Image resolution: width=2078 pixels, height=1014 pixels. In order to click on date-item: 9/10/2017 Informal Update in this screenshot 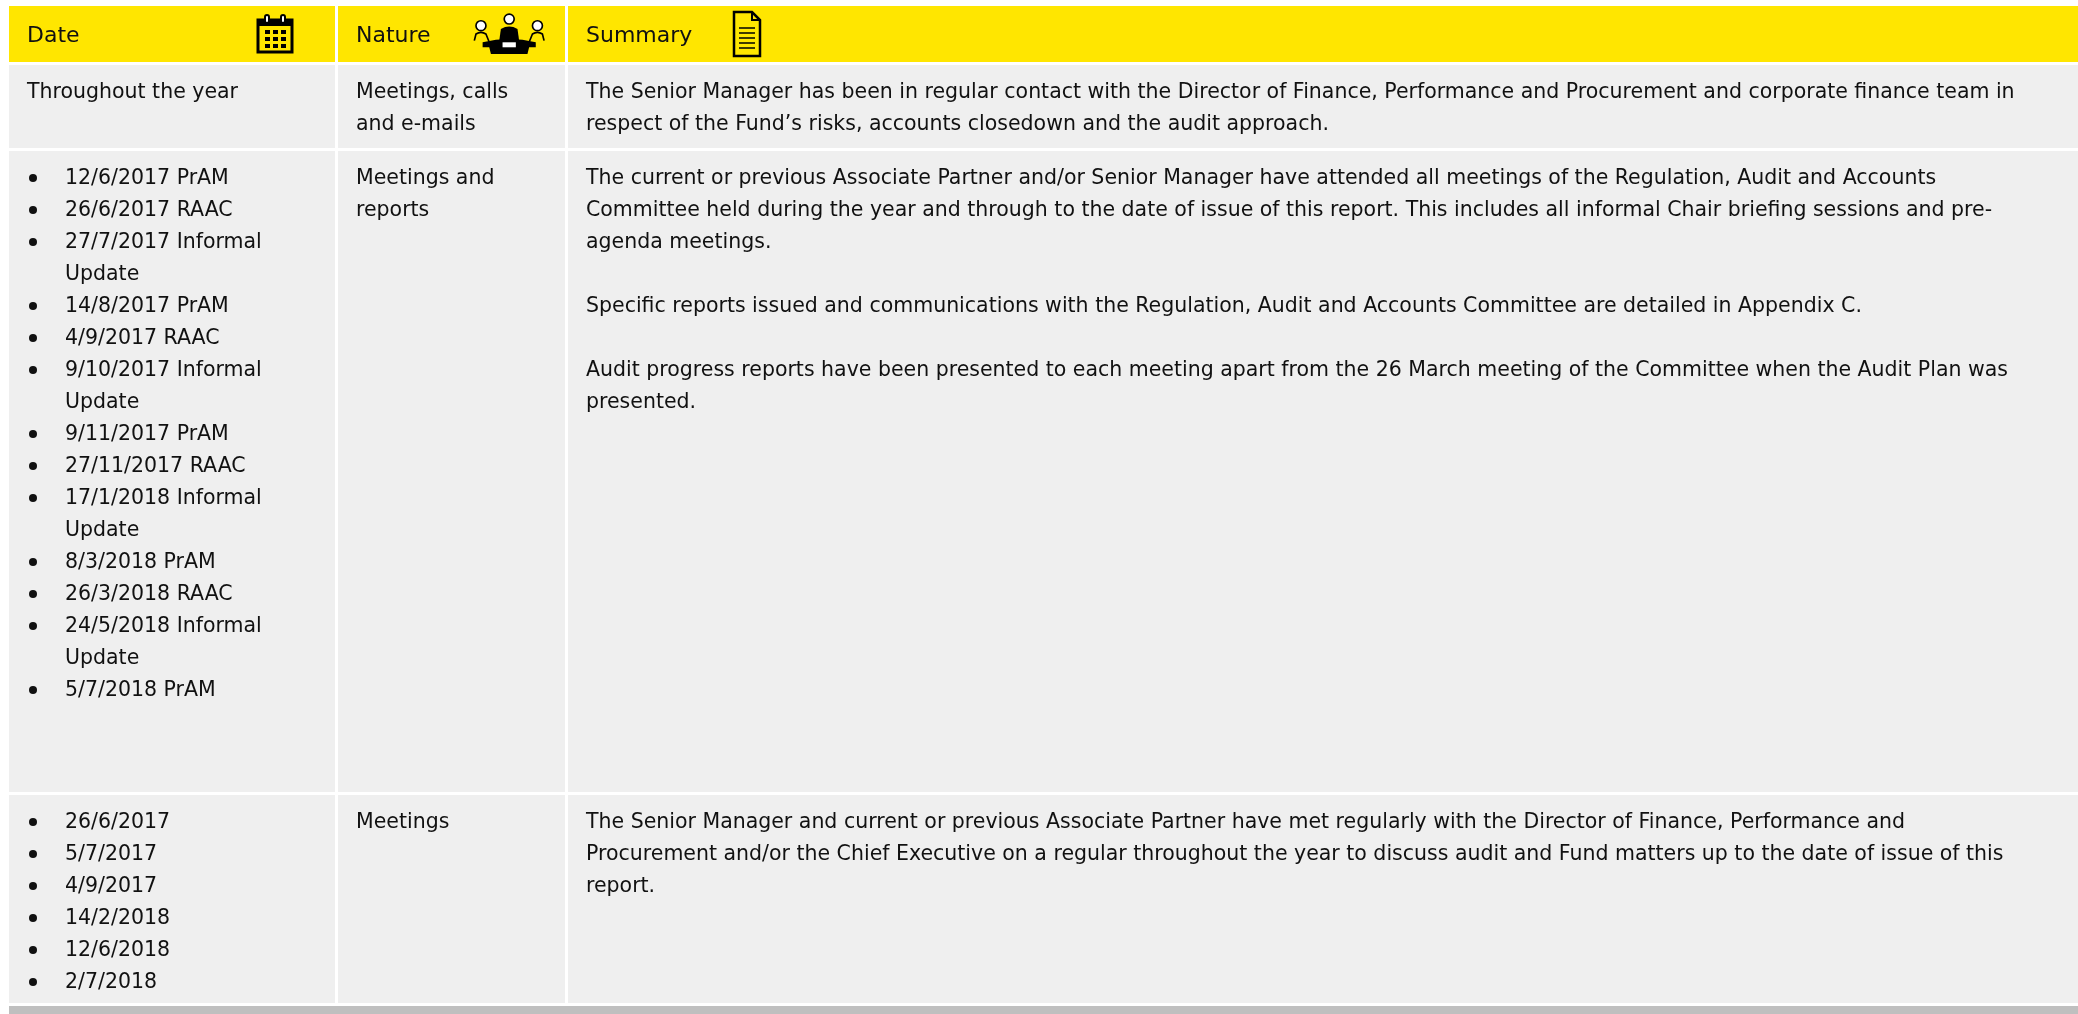, I will do `click(164, 385)`.